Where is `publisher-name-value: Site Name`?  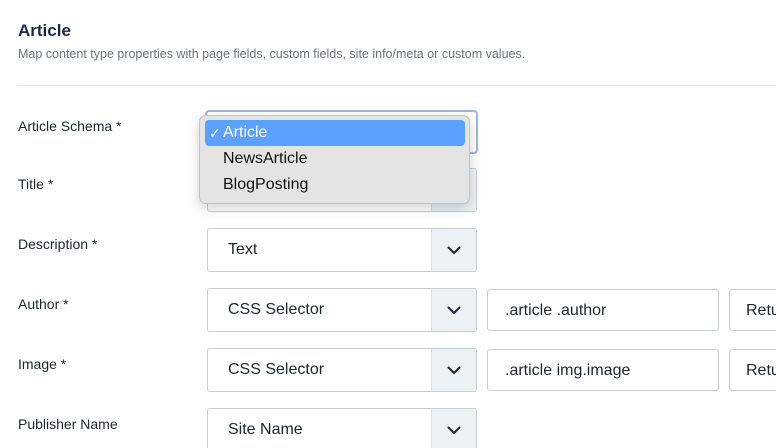 publisher-name-value: Site Name is located at coordinates (265, 429).